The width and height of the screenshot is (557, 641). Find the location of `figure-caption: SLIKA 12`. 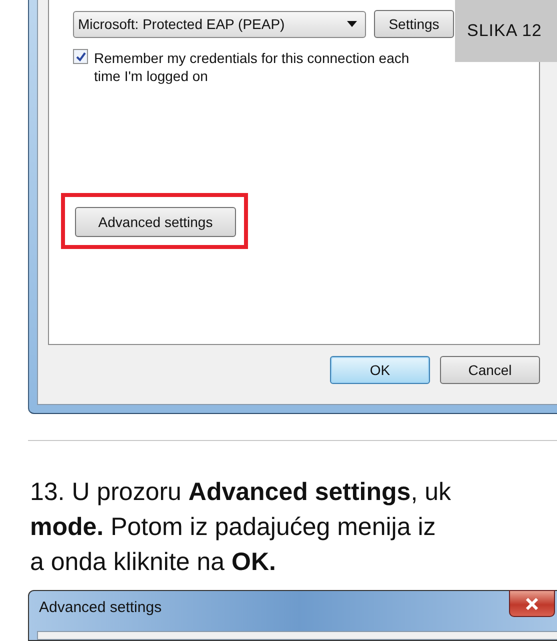

figure-caption: SLIKA 12 is located at coordinates (506, 31).